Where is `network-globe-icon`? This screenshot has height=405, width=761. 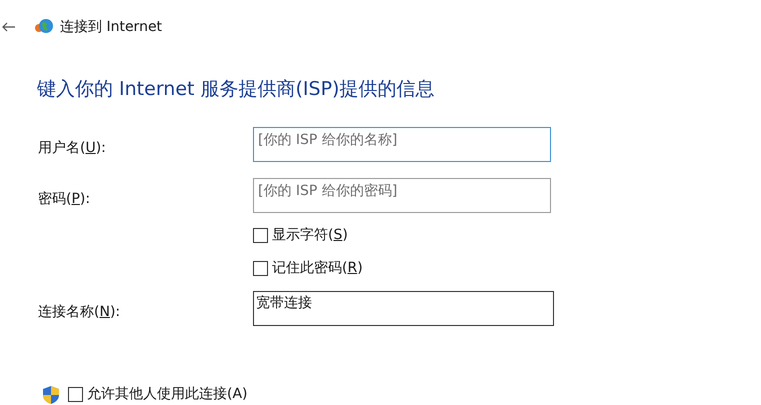 network-globe-icon is located at coordinates (44, 27).